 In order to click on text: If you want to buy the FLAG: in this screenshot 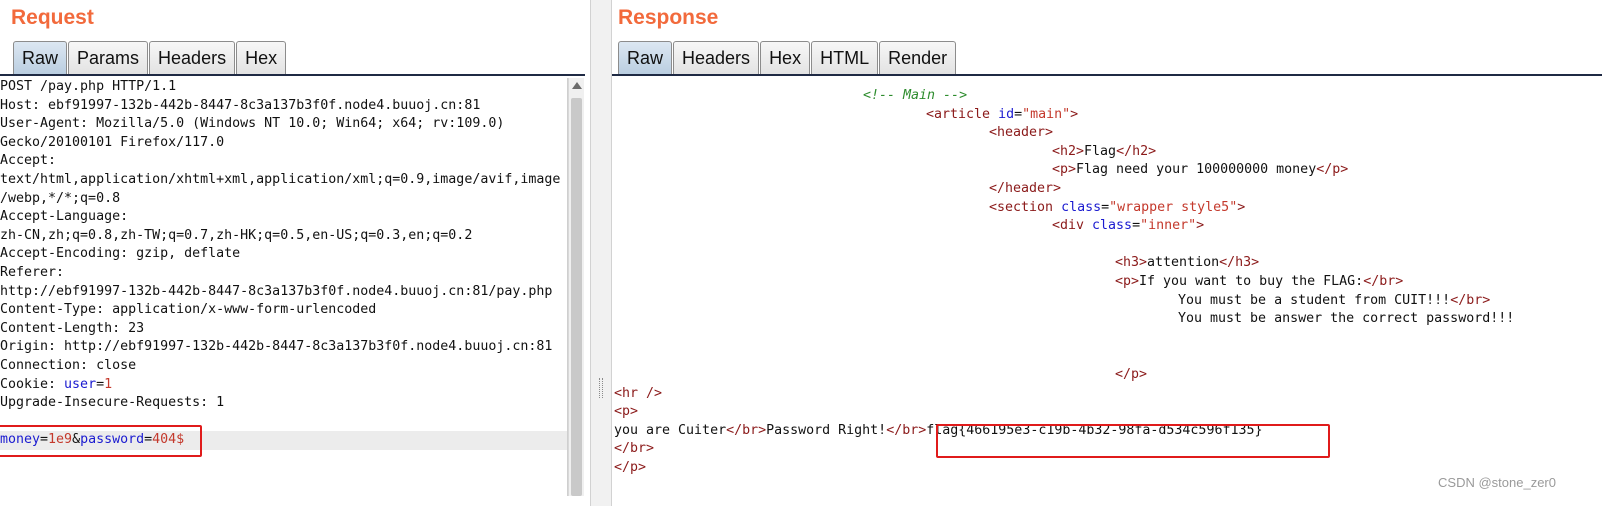, I will do `click(1251, 281)`.